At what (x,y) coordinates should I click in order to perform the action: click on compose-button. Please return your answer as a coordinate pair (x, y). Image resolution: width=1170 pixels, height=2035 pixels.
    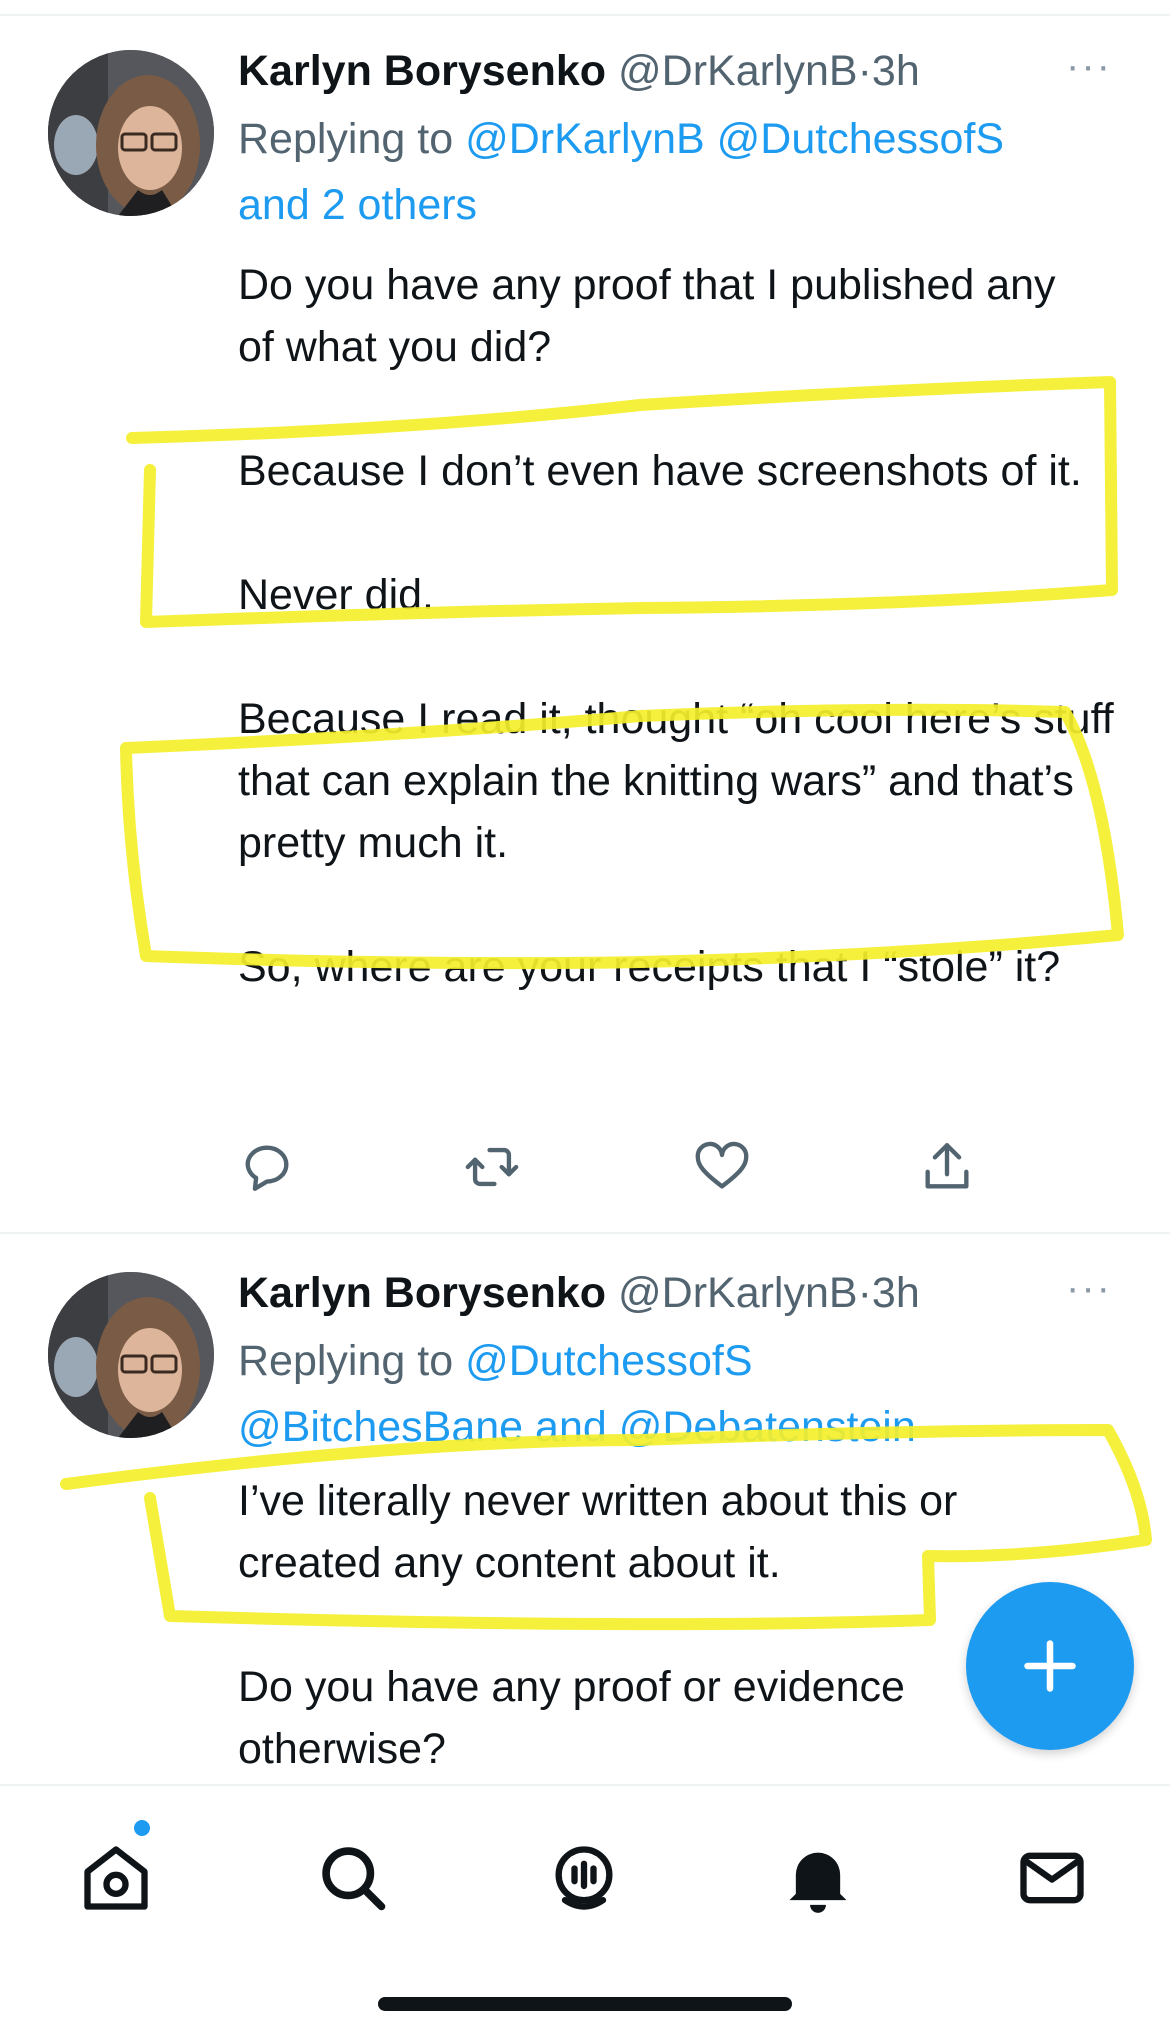
    Looking at the image, I should click on (1050, 1666).